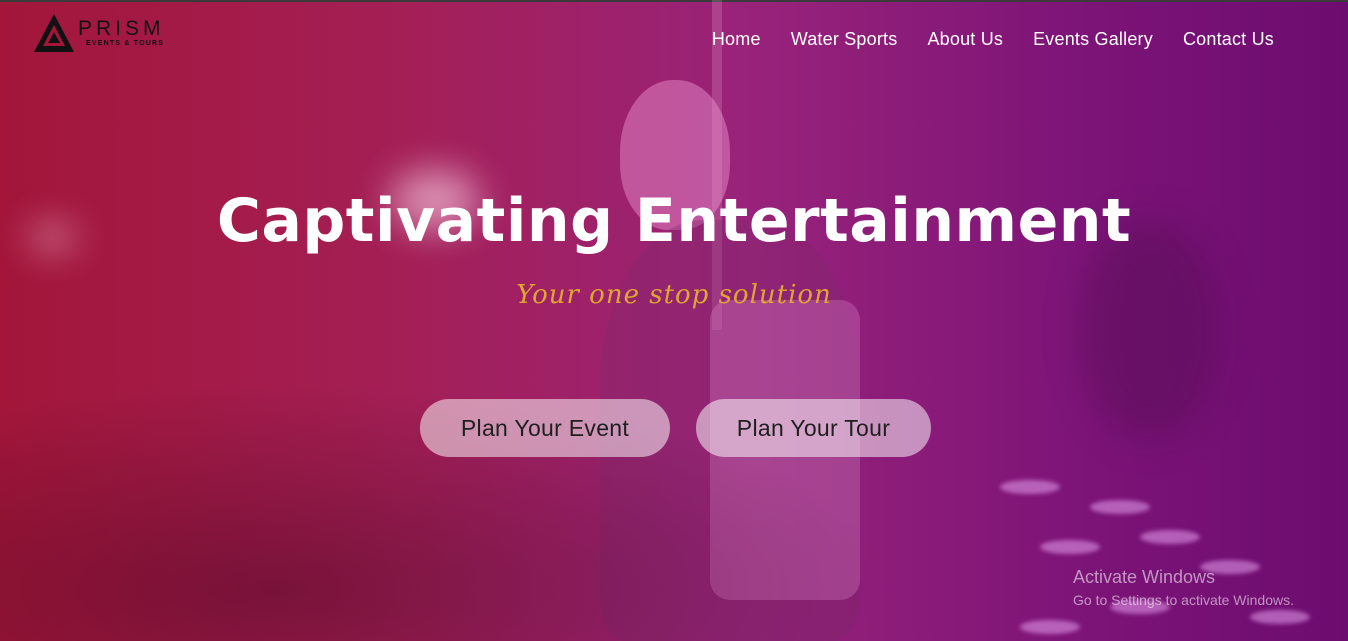  What do you see at coordinates (736, 39) in the screenshot?
I see `nav-home: Home` at bounding box center [736, 39].